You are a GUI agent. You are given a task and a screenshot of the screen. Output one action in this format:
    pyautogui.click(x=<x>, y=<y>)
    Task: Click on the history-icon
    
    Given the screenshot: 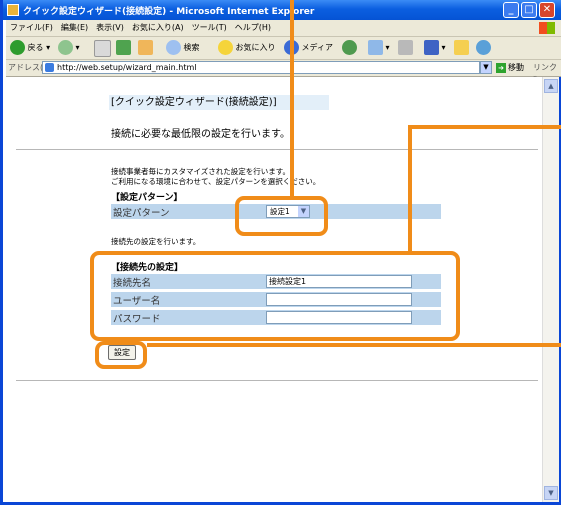 What is the action you would take?
    pyautogui.click(x=349, y=47)
    